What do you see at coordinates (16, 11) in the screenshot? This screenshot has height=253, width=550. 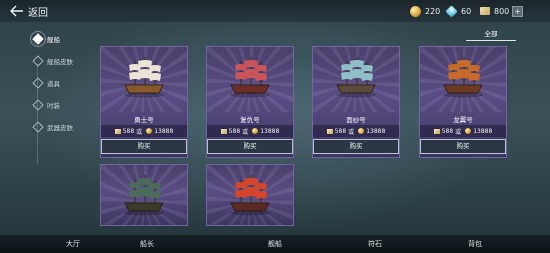 I see `back-arrow-icon` at bounding box center [16, 11].